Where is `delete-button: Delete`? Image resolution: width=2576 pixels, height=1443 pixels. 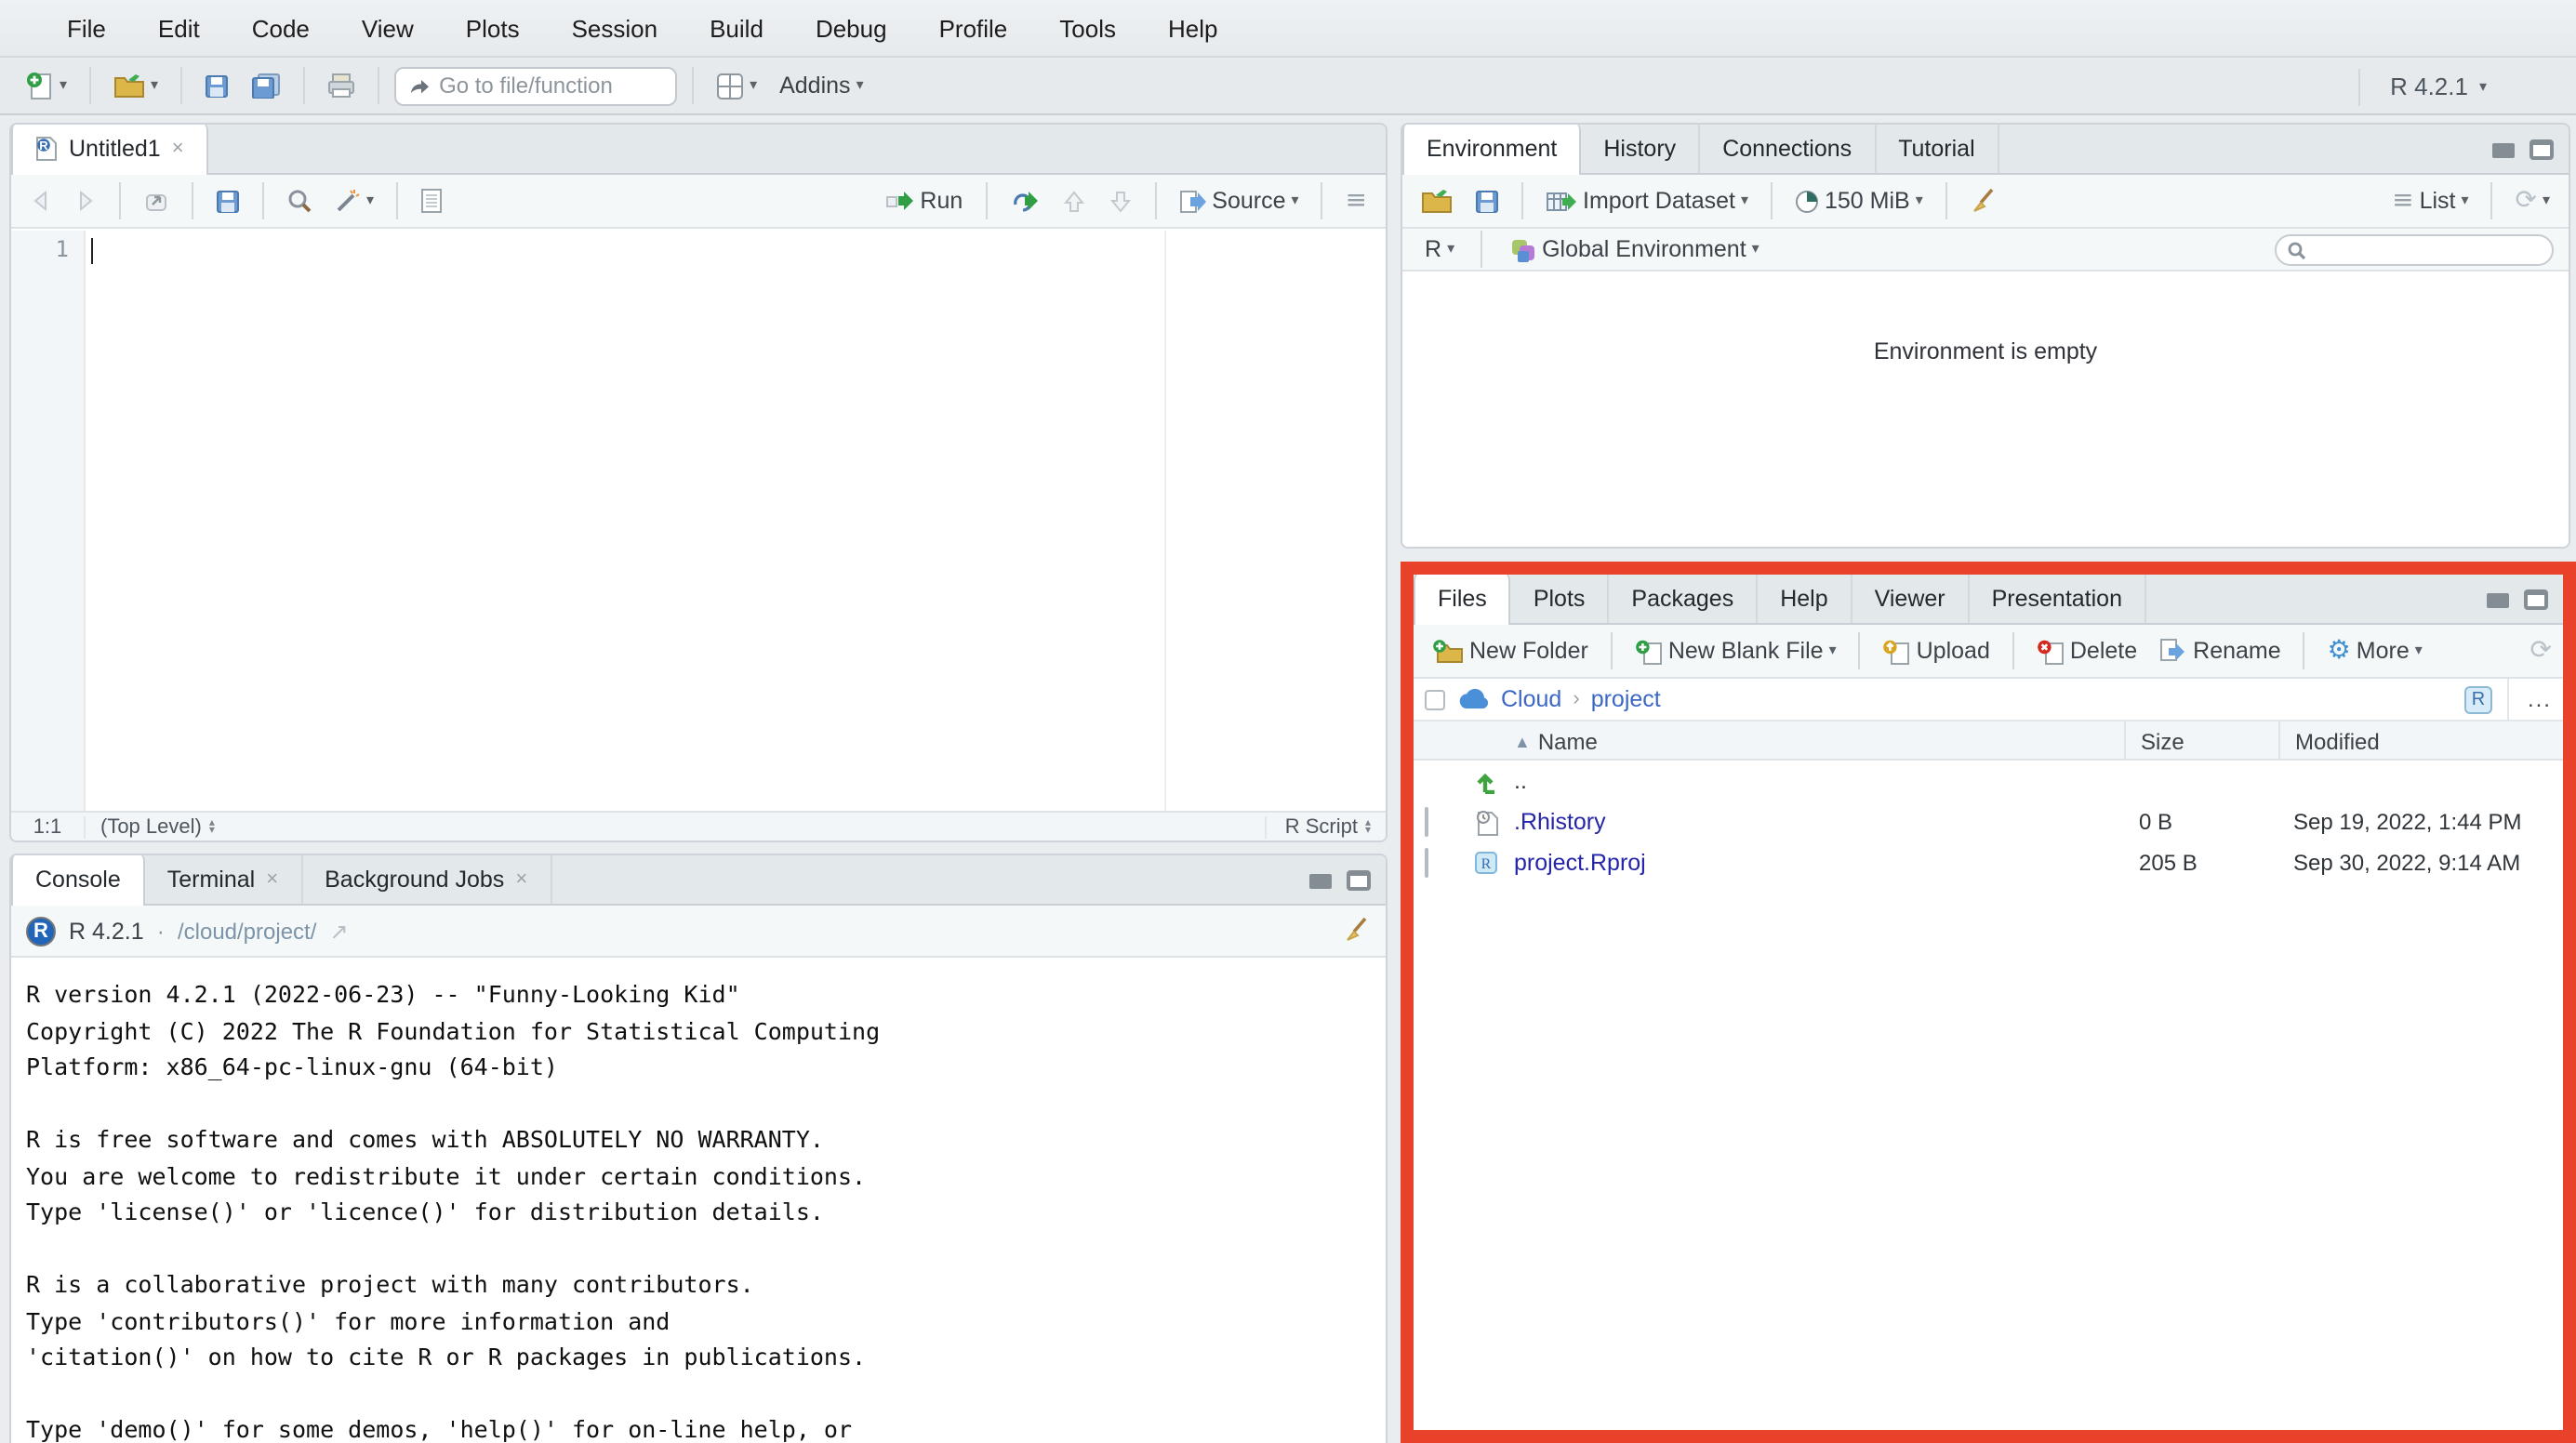
delete-button: Delete is located at coordinates (2086, 651).